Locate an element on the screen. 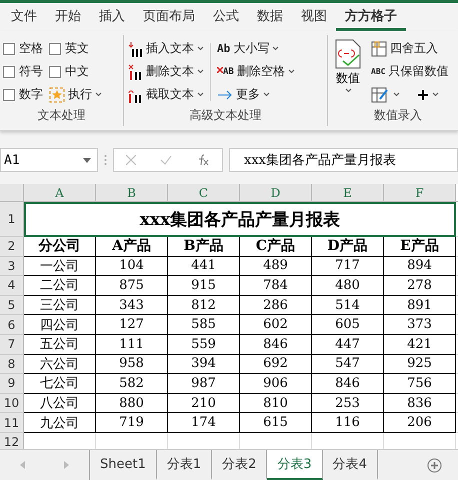 Image resolution: width=458 pixels, height=480 pixels. table-cell: 987 is located at coordinates (204, 384).